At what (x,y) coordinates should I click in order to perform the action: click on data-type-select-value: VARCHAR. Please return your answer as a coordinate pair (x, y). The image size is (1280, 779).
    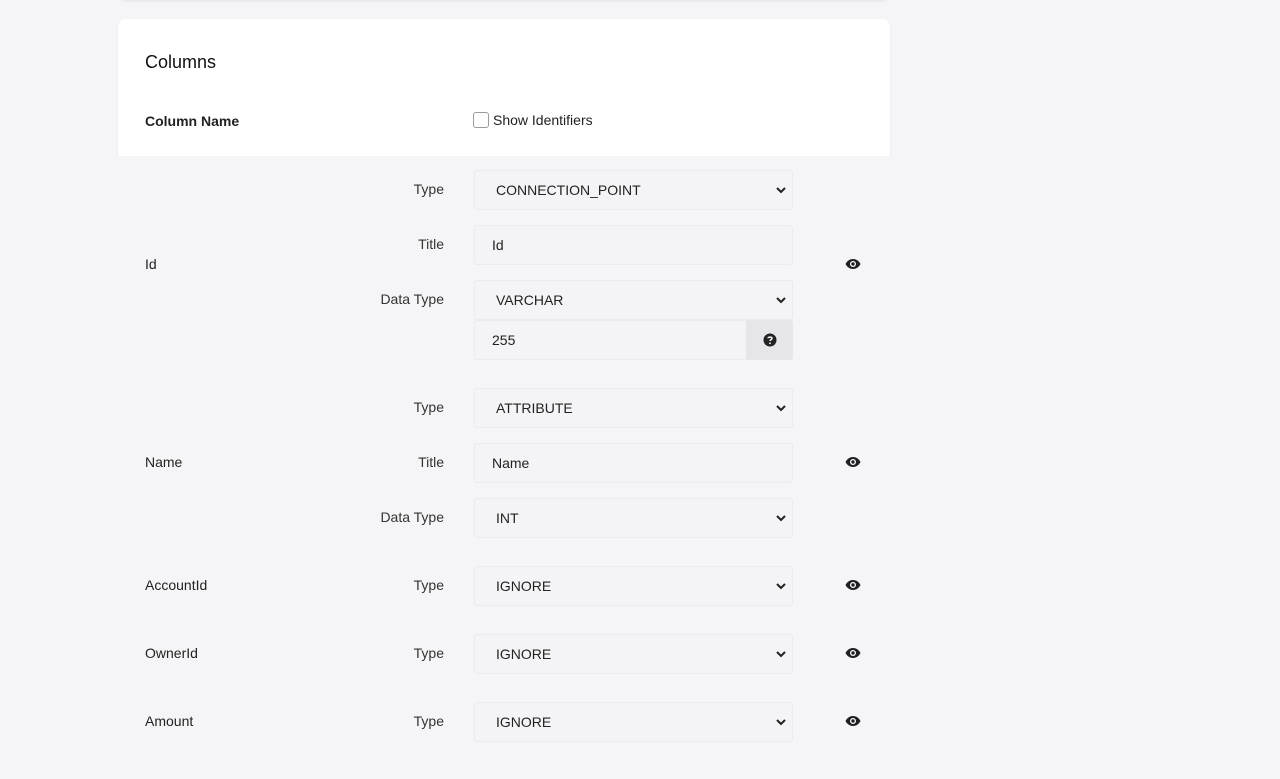
    Looking at the image, I should click on (530, 300).